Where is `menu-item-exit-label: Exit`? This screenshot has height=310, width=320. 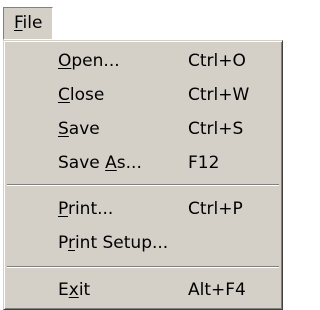 menu-item-exit-label: Exit is located at coordinates (74, 290).